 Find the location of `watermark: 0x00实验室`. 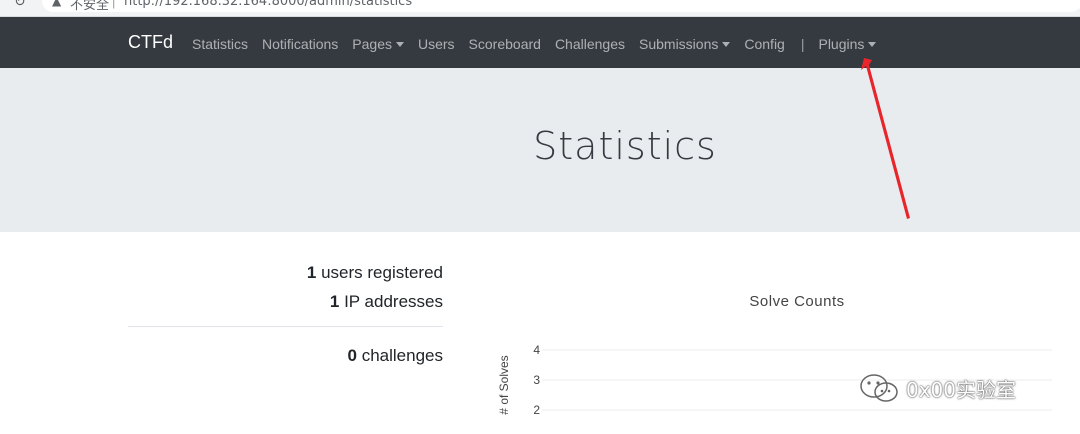

watermark: 0x00实验室 is located at coordinates (958, 388).